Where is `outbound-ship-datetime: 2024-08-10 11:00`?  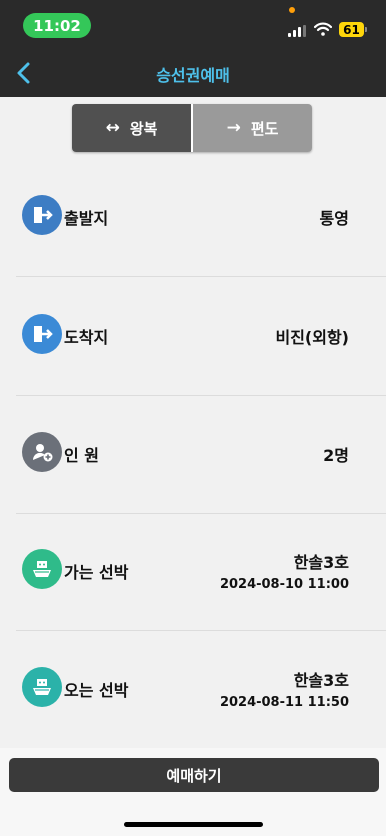
outbound-ship-datetime: 2024-08-10 11:00 is located at coordinates (284, 584).